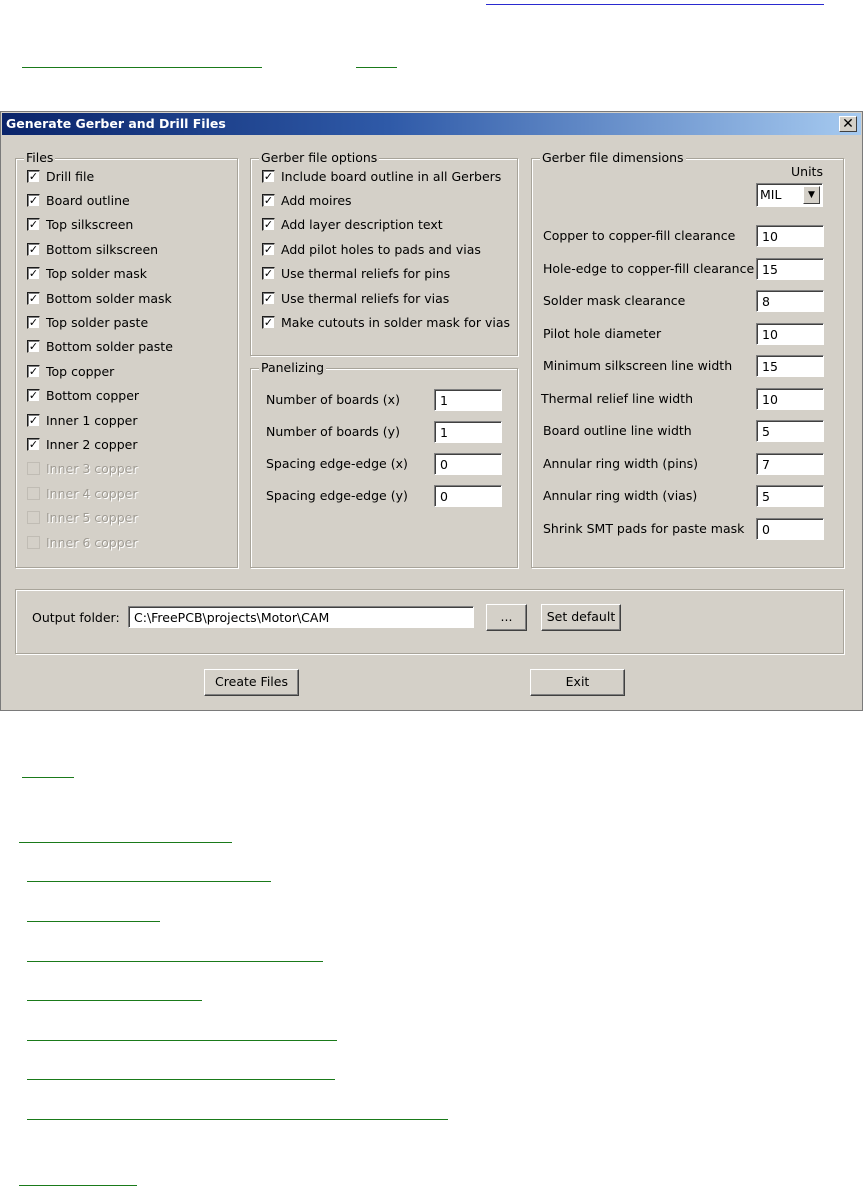  I want to click on file-option: ✓ Top solder paste, so click(87, 322).